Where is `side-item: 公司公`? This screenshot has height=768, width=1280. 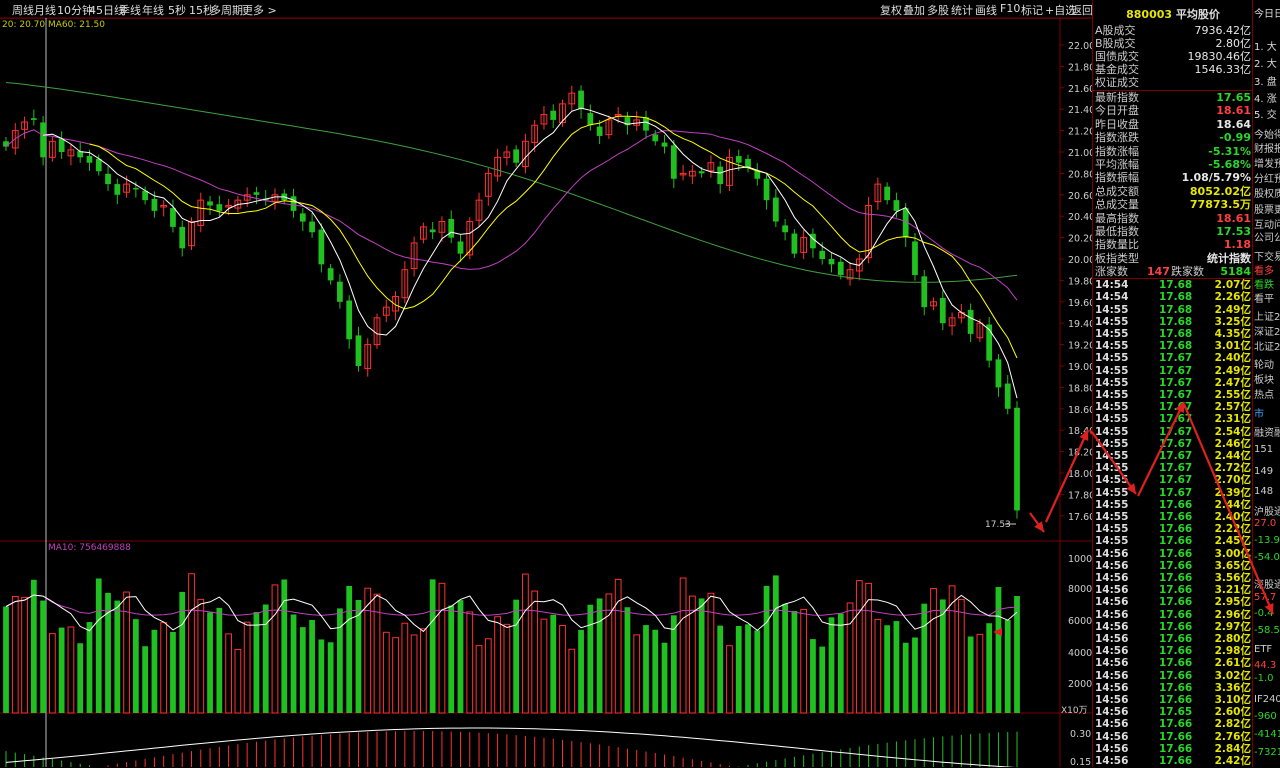 side-item: 公司公 is located at coordinates (1267, 236).